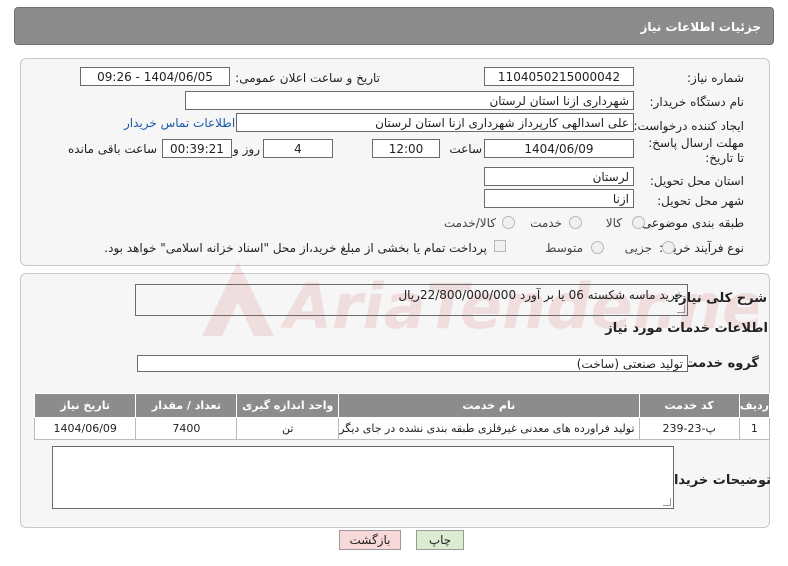 Image resolution: width=788 pixels, height=566 pixels. Describe the element at coordinates (469, 223) in the screenshot. I see `category-option-goods-service: کالا/خدمت` at that location.